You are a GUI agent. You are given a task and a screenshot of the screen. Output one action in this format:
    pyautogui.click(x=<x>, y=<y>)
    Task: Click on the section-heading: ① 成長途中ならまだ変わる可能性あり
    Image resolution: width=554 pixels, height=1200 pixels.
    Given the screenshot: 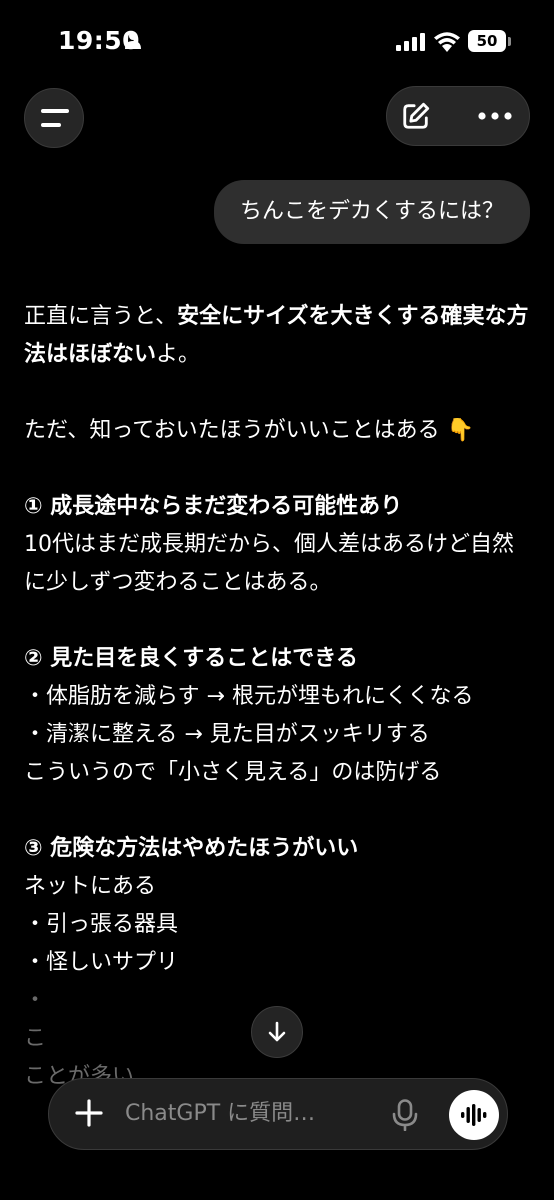 What is the action you would take?
    pyautogui.click(x=213, y=506)
    